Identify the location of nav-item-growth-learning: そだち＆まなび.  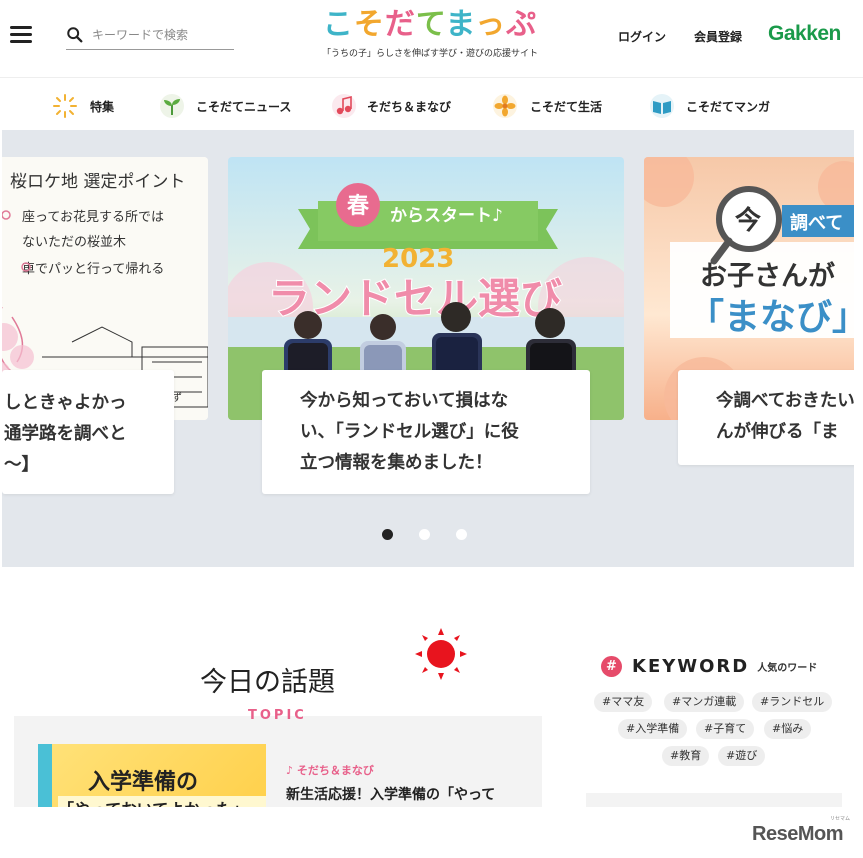
(391, 106).